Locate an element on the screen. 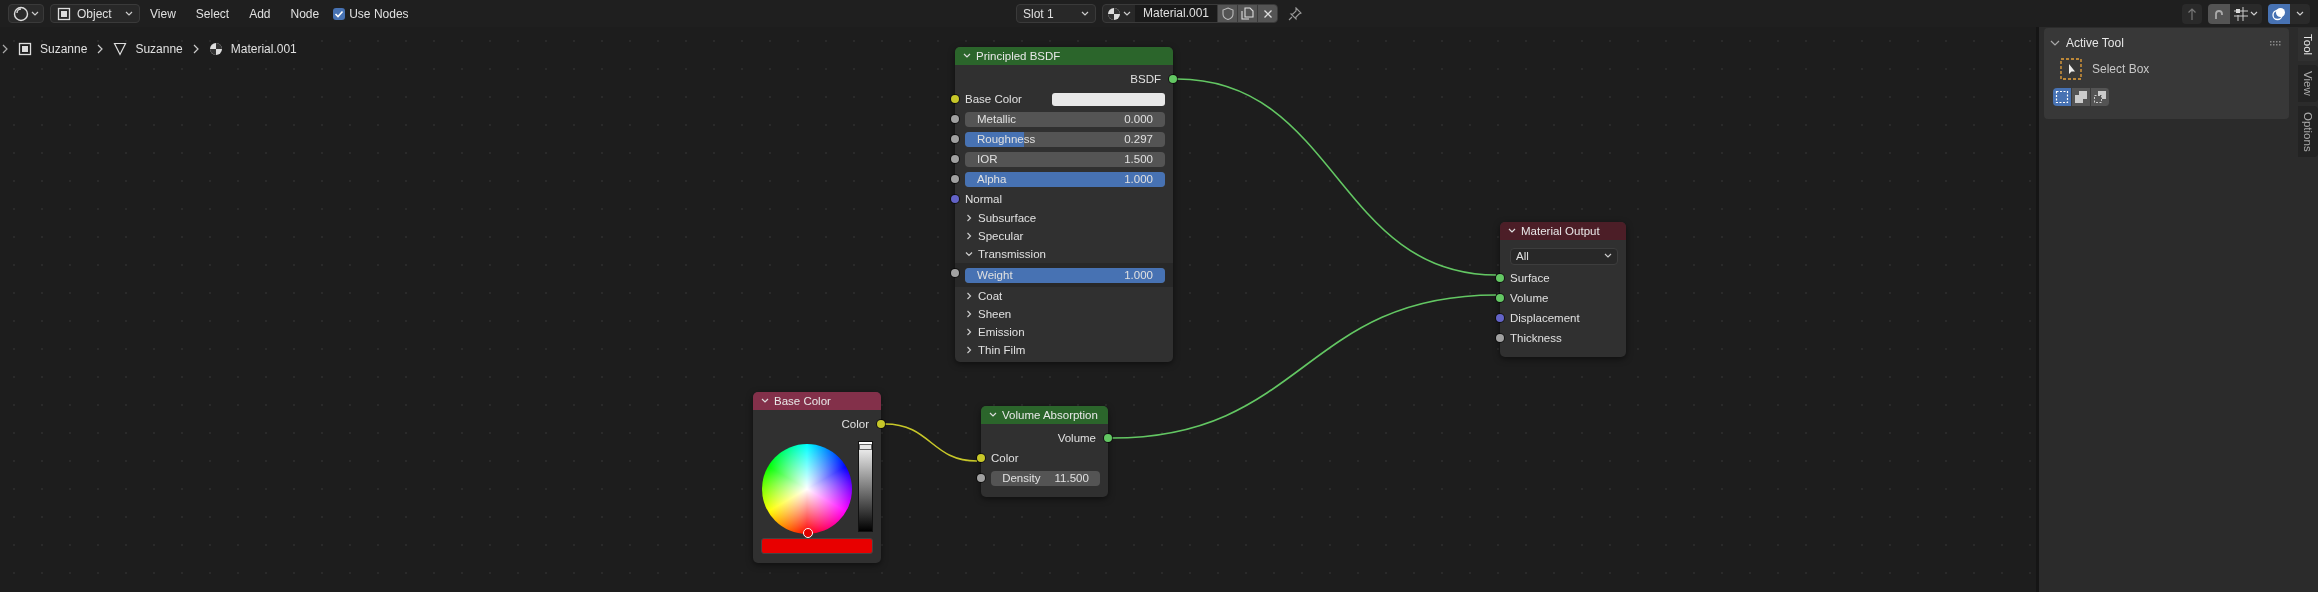 The height and width of the screenshot is (592, 2318). mode-dropdown: Object is located at coordinates (95, 13).